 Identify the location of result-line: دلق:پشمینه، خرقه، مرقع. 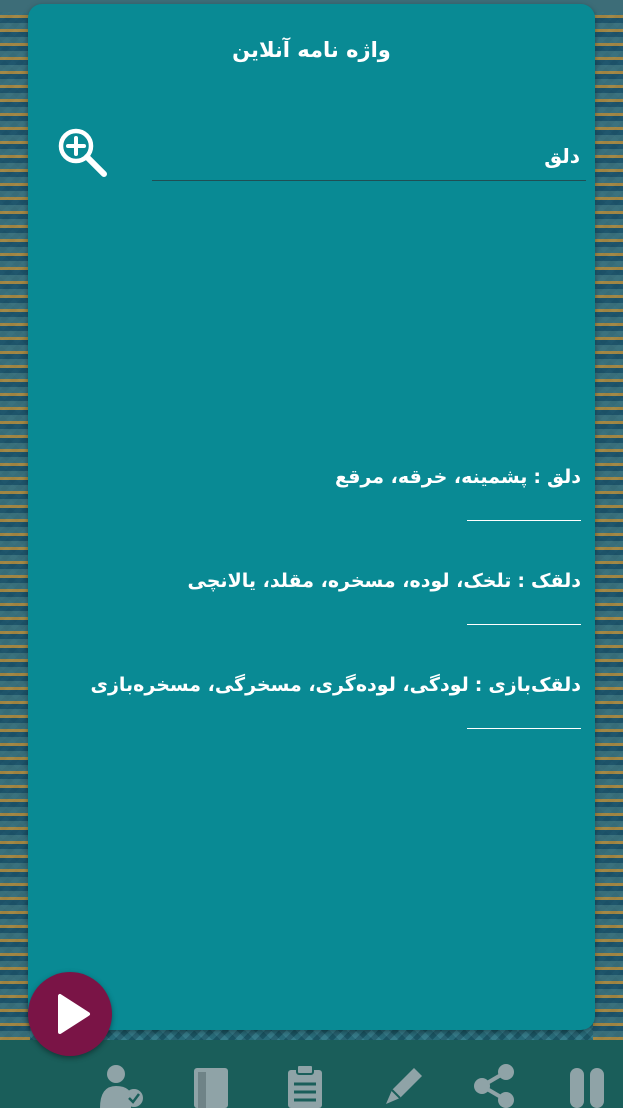
(334, 477).